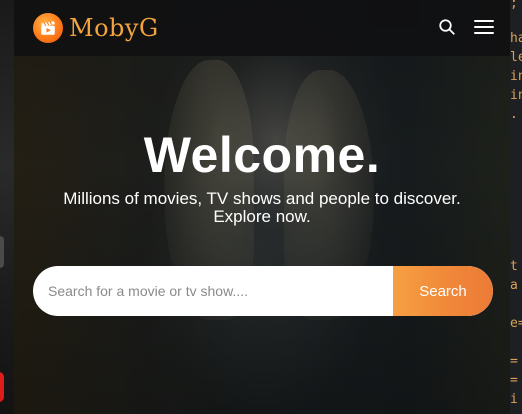 The image size is (522, 414). Describe the element at coordinates (516, 207) in the screenshot. I see `background-code-editor-edge: ; ha le in in . t a e= = = i` at that location.